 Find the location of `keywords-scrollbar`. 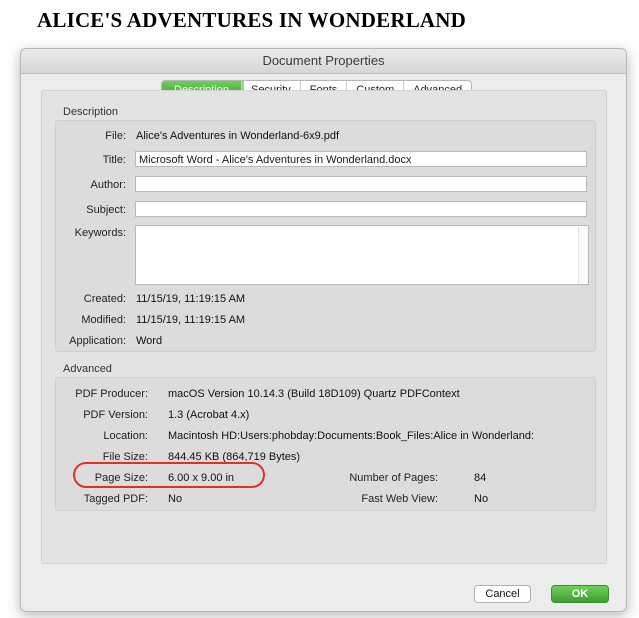

keywords-scrollbar is located at coordinates (583, 255).